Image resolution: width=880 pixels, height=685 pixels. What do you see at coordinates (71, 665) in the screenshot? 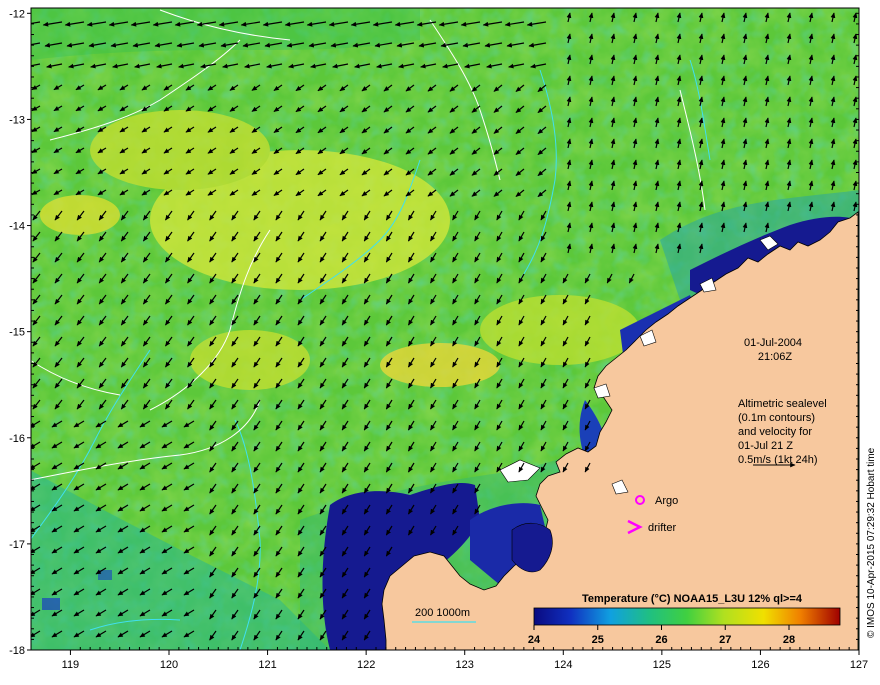
I see `lon-tick-label: 119` at bounding box center [71, 665].